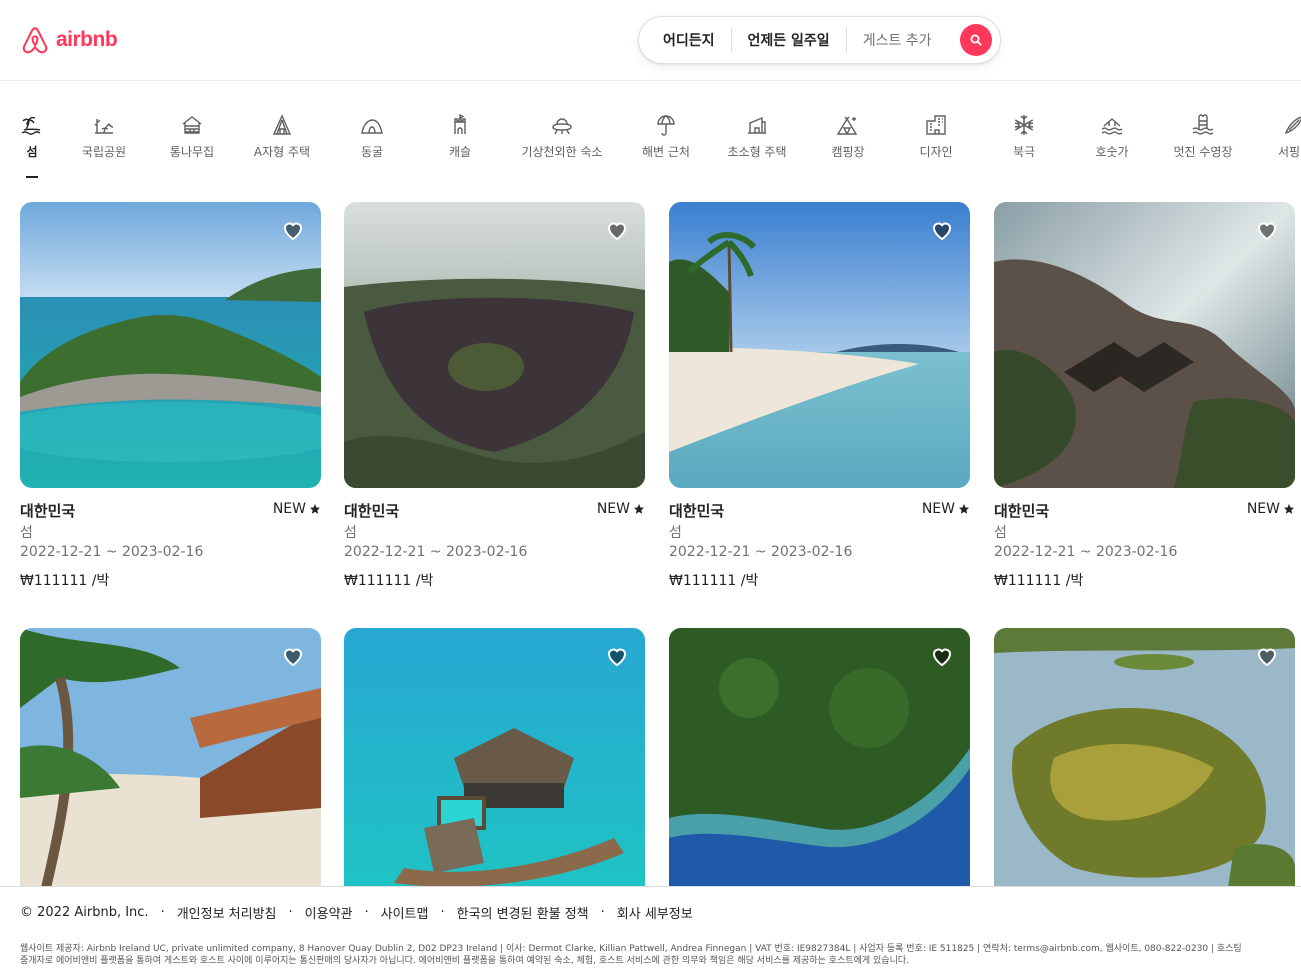  I want to click on camping-icon, so click(847, 125).